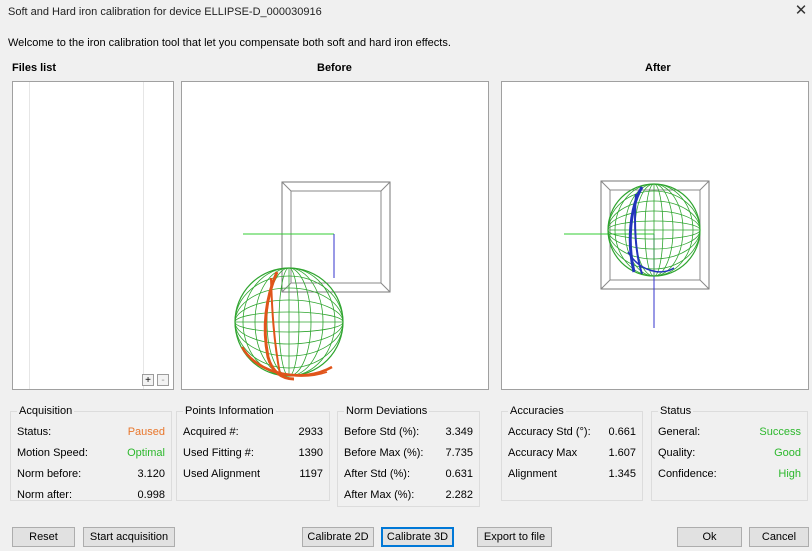  I want to click on remove-file-button: -, so click(163, 380).